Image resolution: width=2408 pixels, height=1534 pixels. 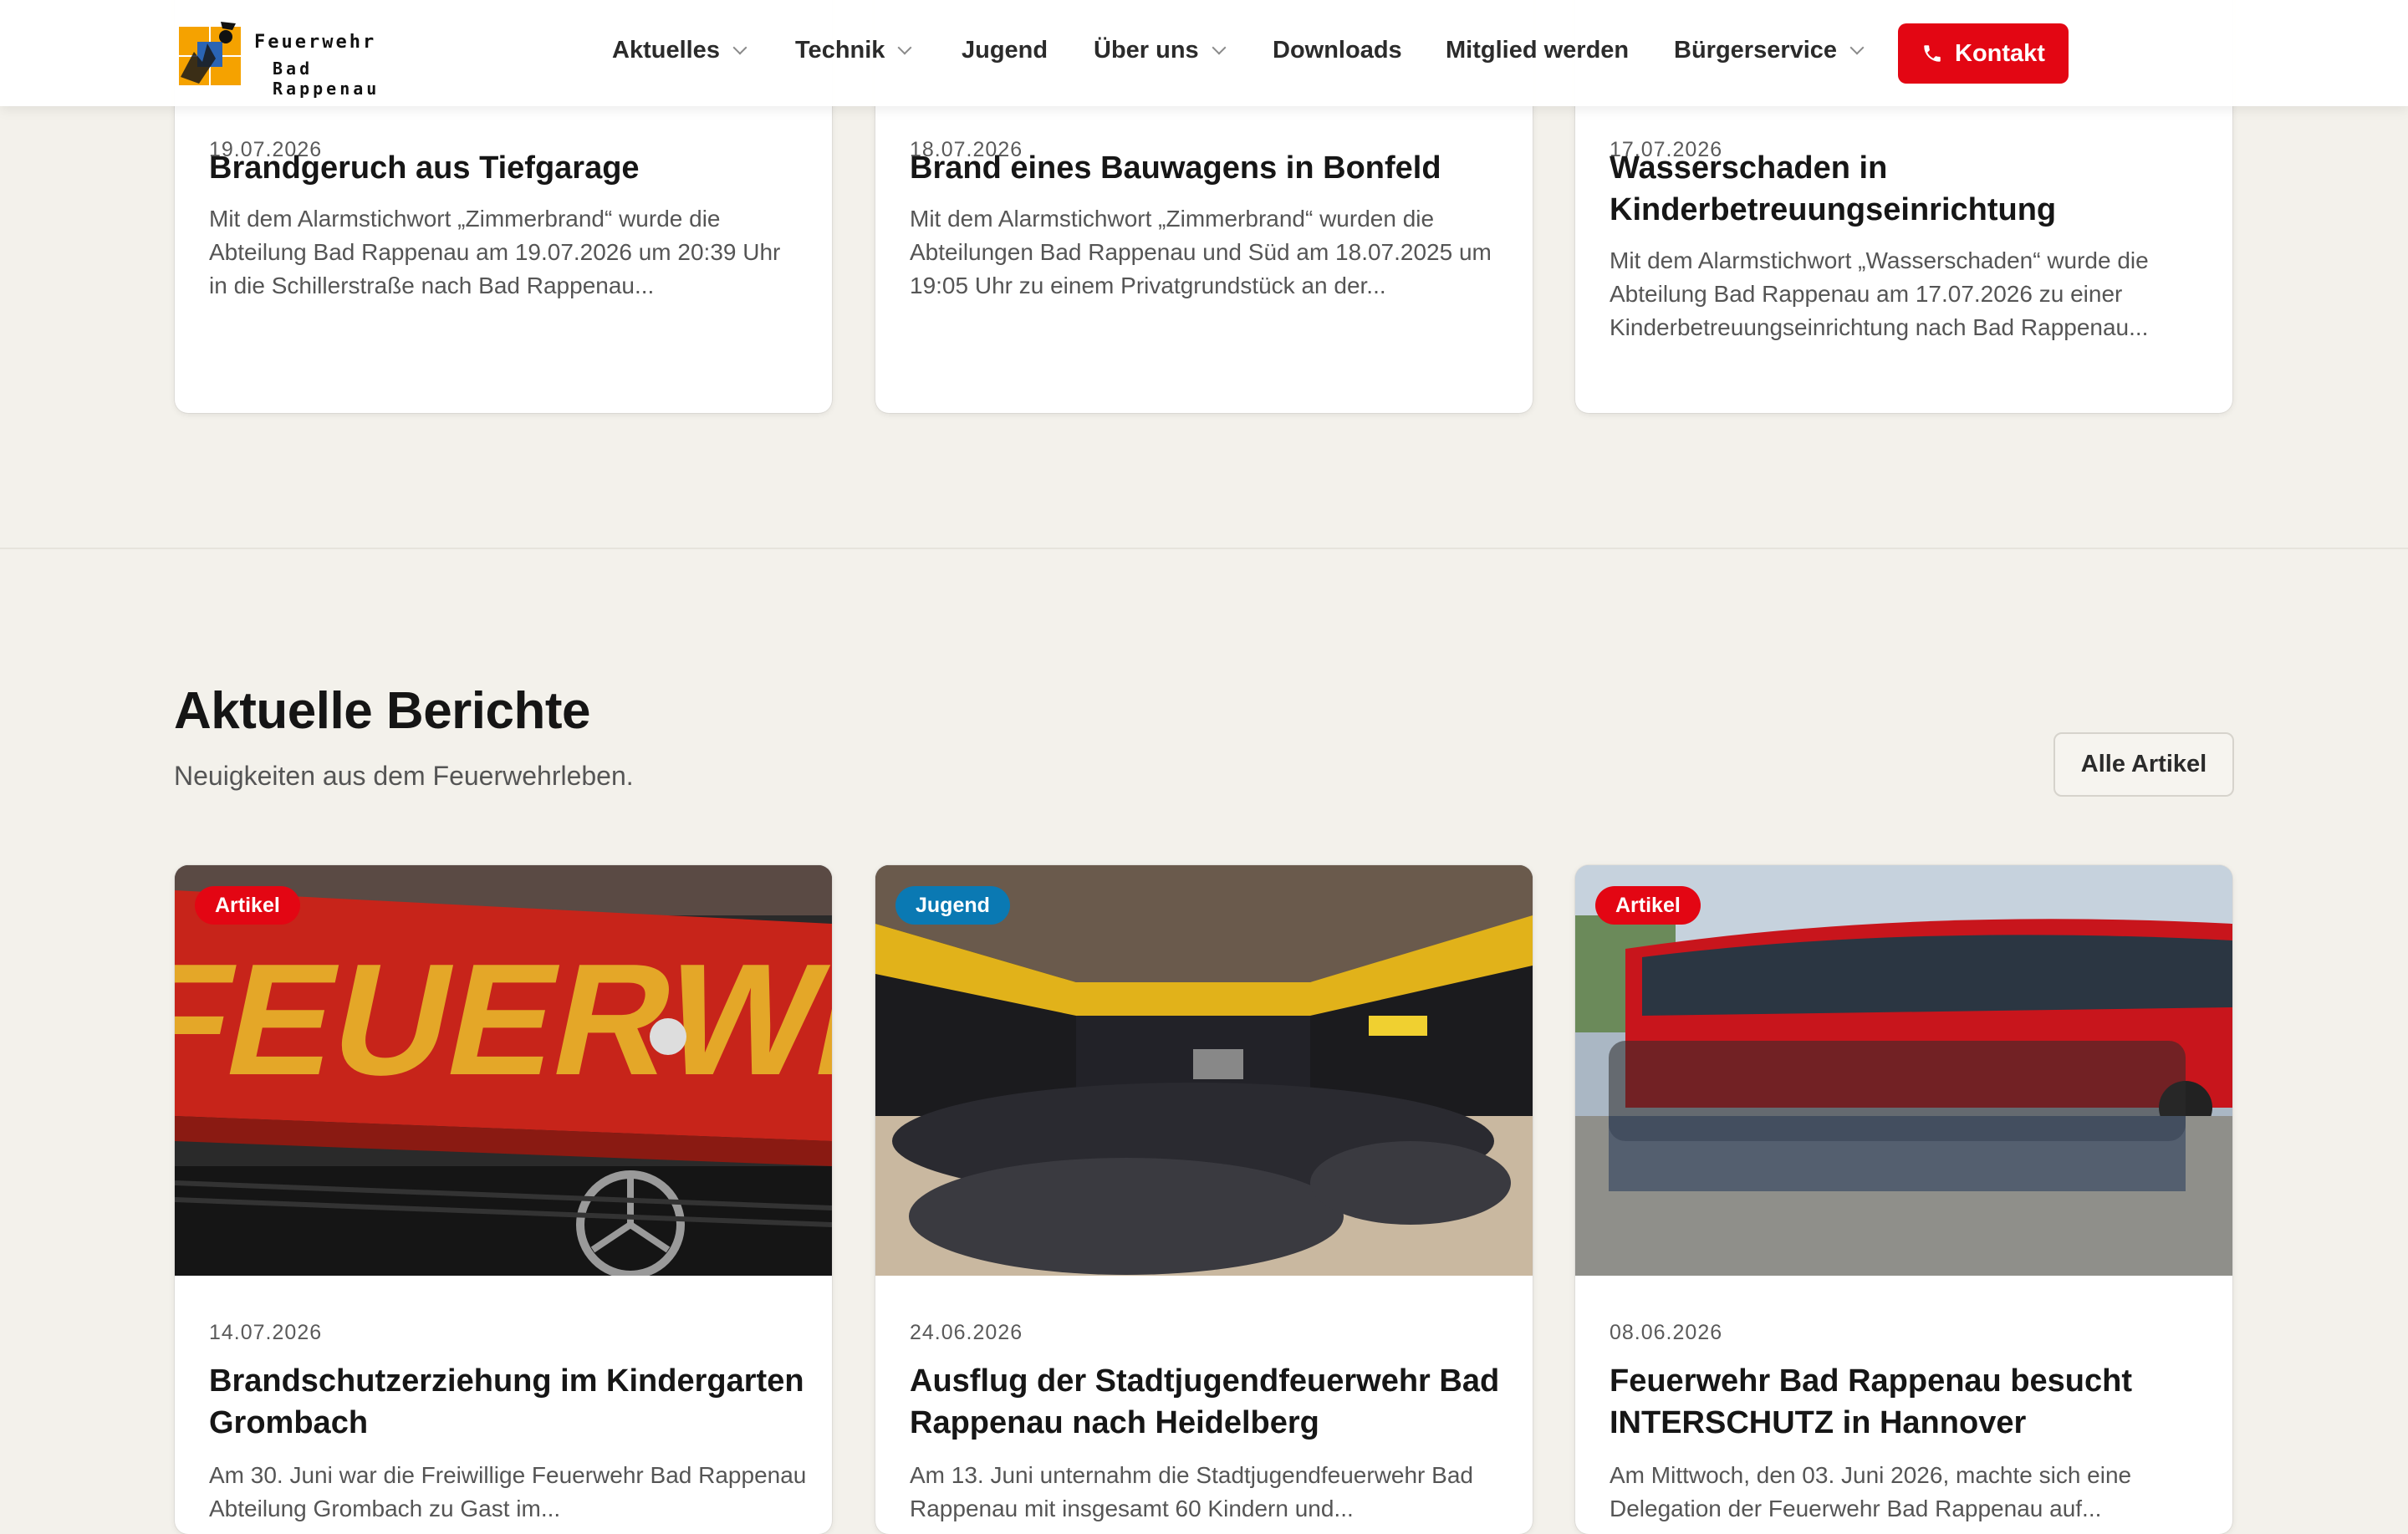 I want to click on nav-item-ueber-uns: Über uns, so click(x=1160, y=50).